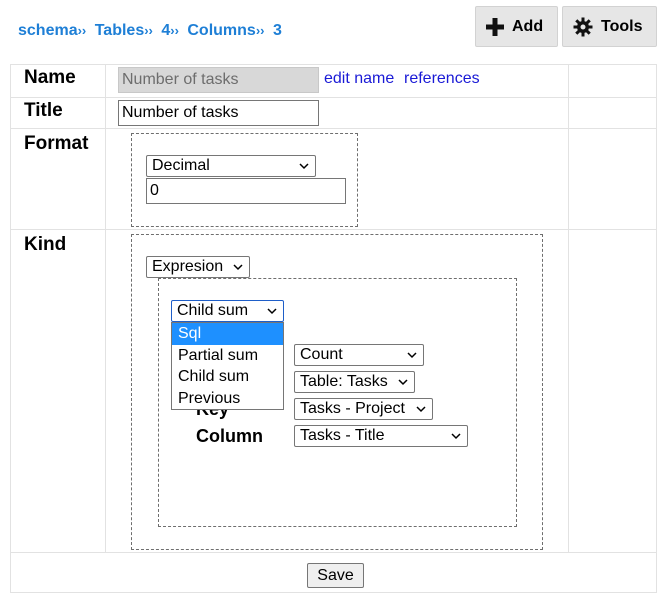  Describe the element at coordinates (188, 266) in the screenshot. I see `kind-select-value: Expresion` at that location.